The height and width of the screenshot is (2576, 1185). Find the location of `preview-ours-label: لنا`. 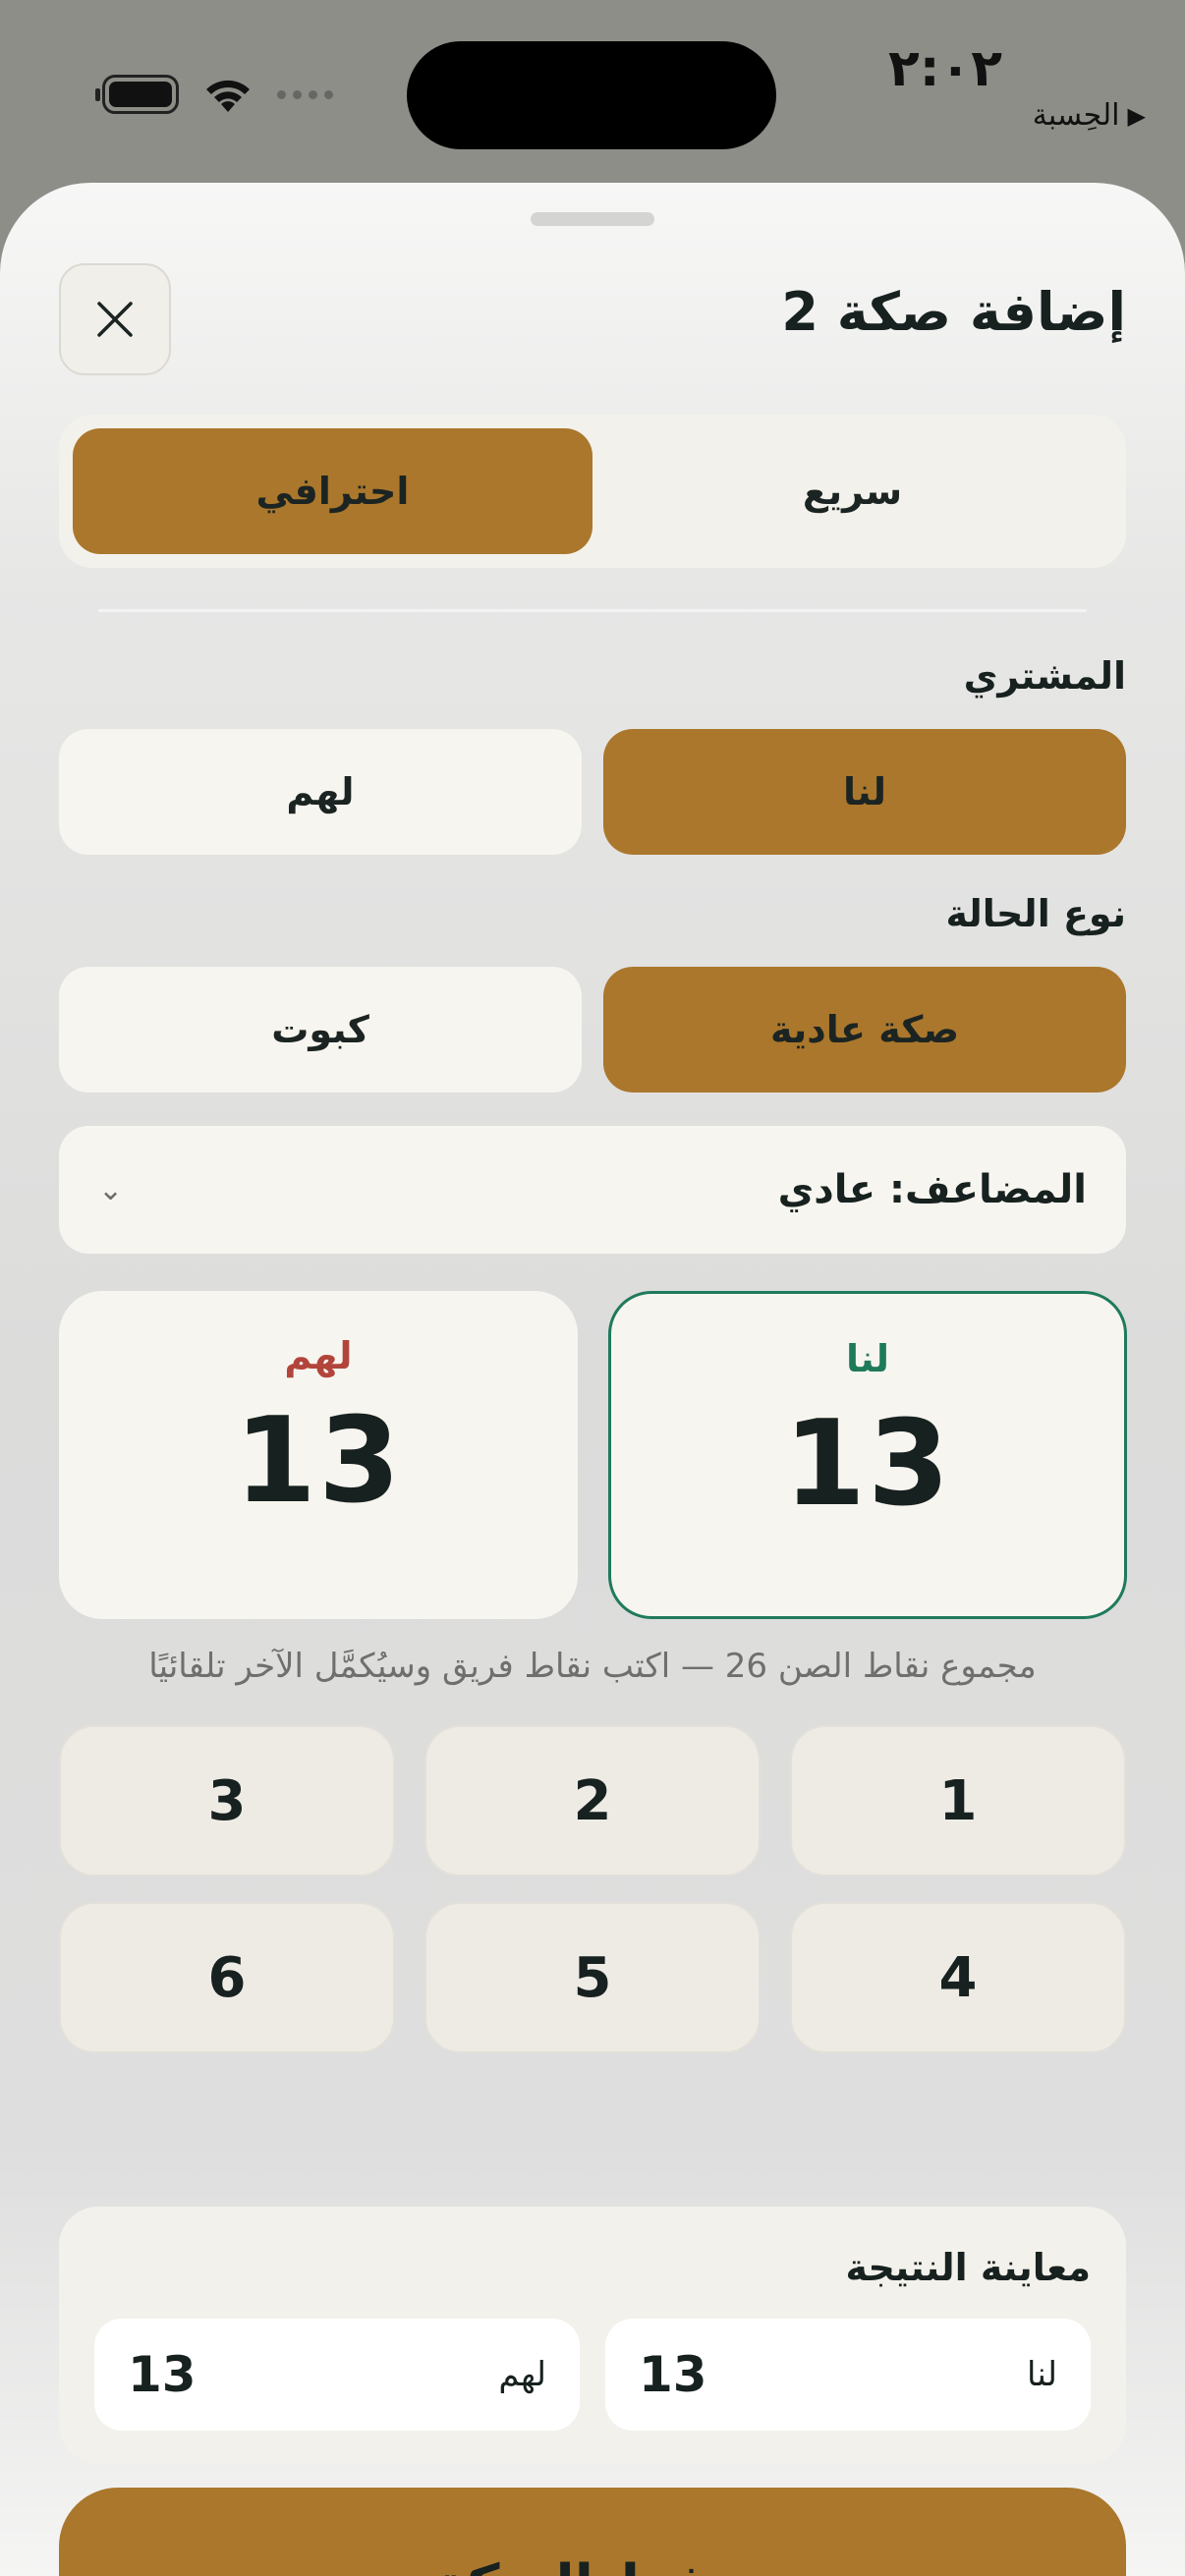

preview-ours-label: لنا is located at coordinates (1042, 2374).